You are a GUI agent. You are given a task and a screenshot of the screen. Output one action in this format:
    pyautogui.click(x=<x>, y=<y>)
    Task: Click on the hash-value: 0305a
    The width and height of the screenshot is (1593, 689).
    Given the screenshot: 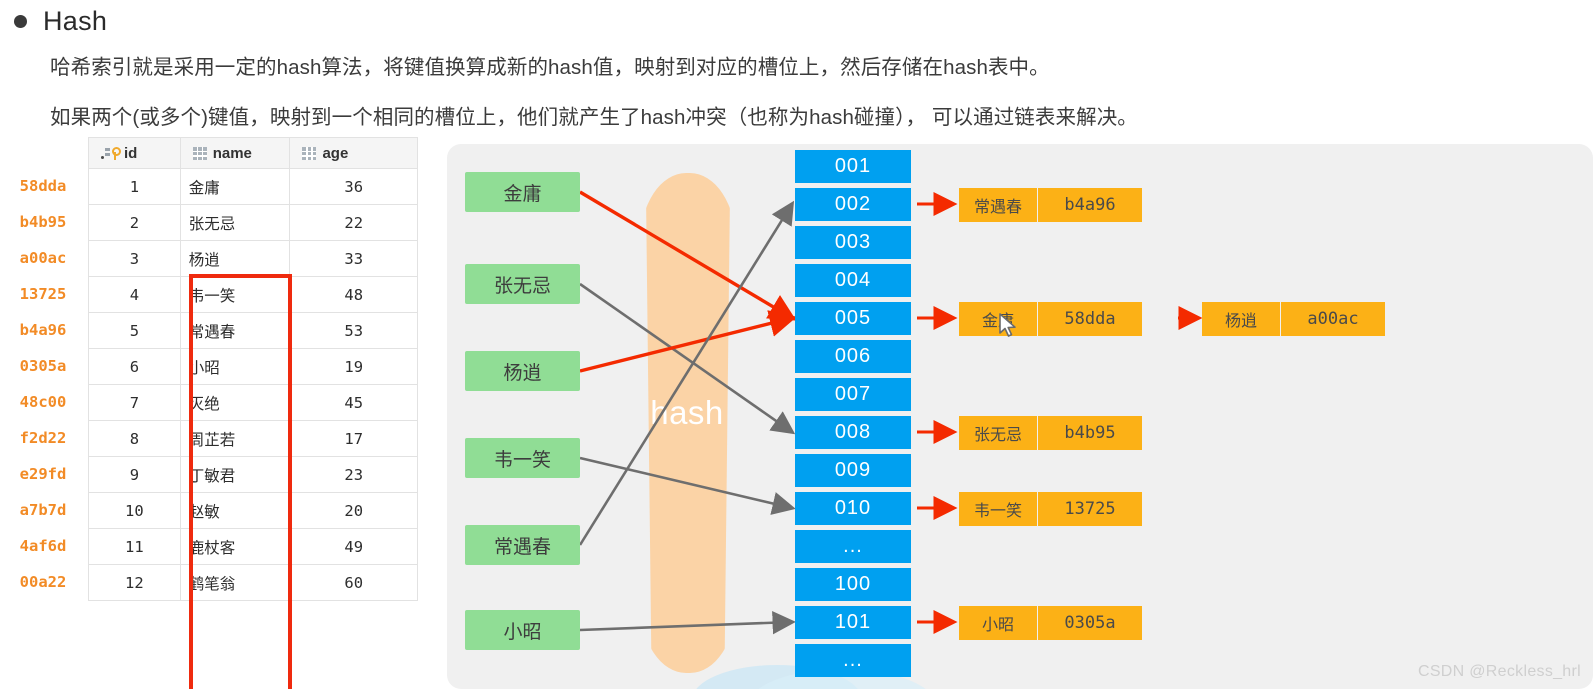 What is the action you would take?
    pyautogui.click(x=43, y=366)
    